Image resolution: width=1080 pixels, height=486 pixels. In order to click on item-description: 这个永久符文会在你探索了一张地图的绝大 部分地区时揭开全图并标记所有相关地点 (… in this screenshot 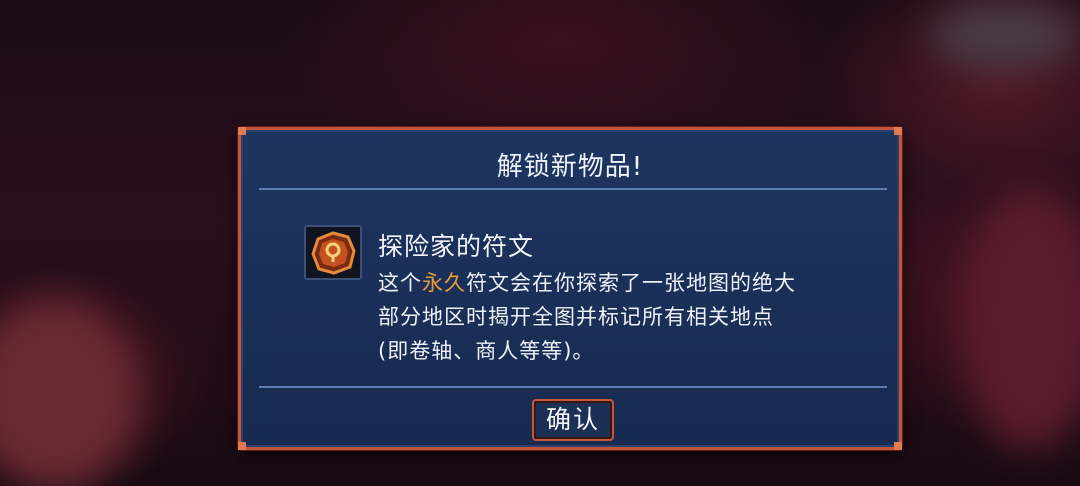, I will do `click(618, 317)`.